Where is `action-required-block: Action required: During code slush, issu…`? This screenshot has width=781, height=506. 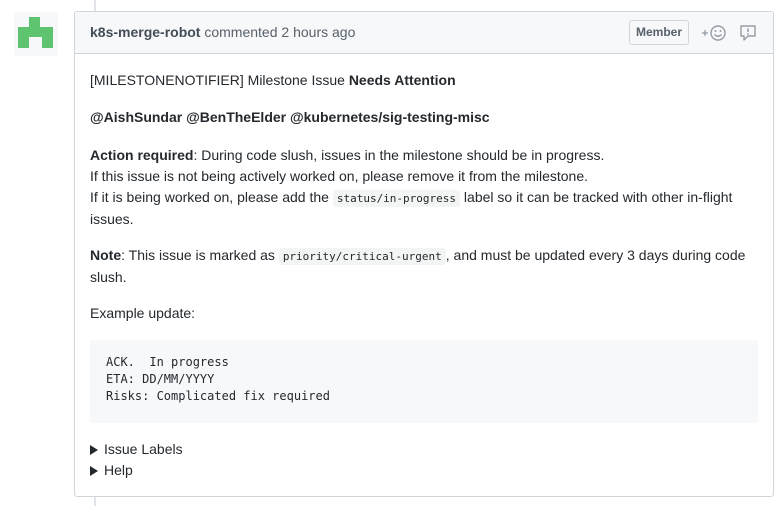 action-required-block: Action required: During code slush, issu… is located at coordinates (425, 187).